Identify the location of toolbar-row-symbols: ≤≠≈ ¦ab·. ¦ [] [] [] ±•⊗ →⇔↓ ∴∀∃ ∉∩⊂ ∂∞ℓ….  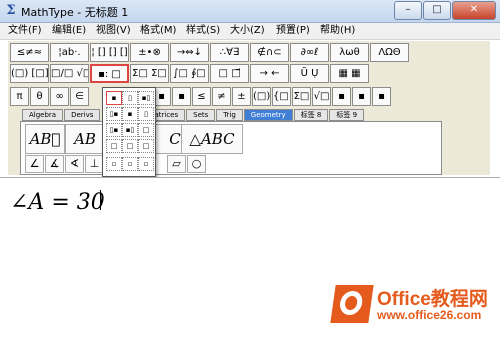
(210, 52).